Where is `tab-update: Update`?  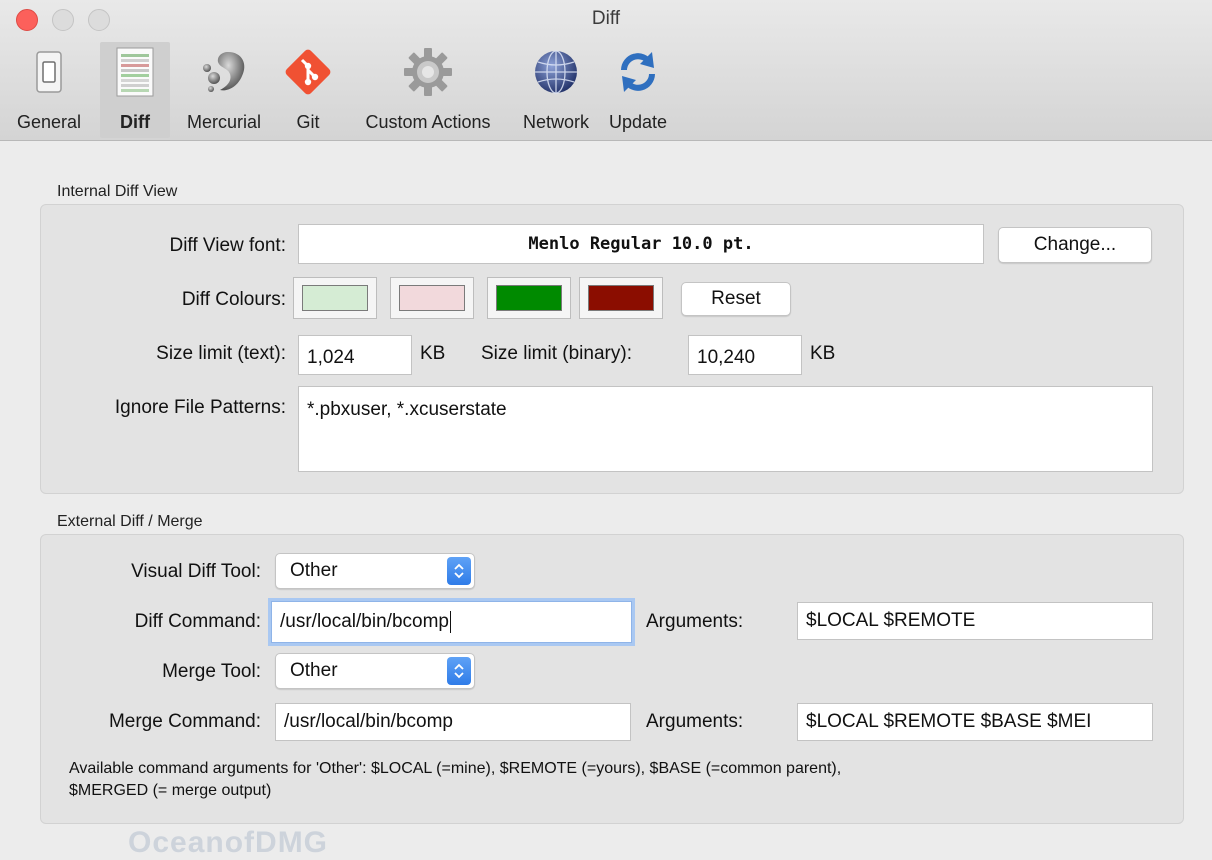 tab-update: Update is located at coordinates (638, 90).